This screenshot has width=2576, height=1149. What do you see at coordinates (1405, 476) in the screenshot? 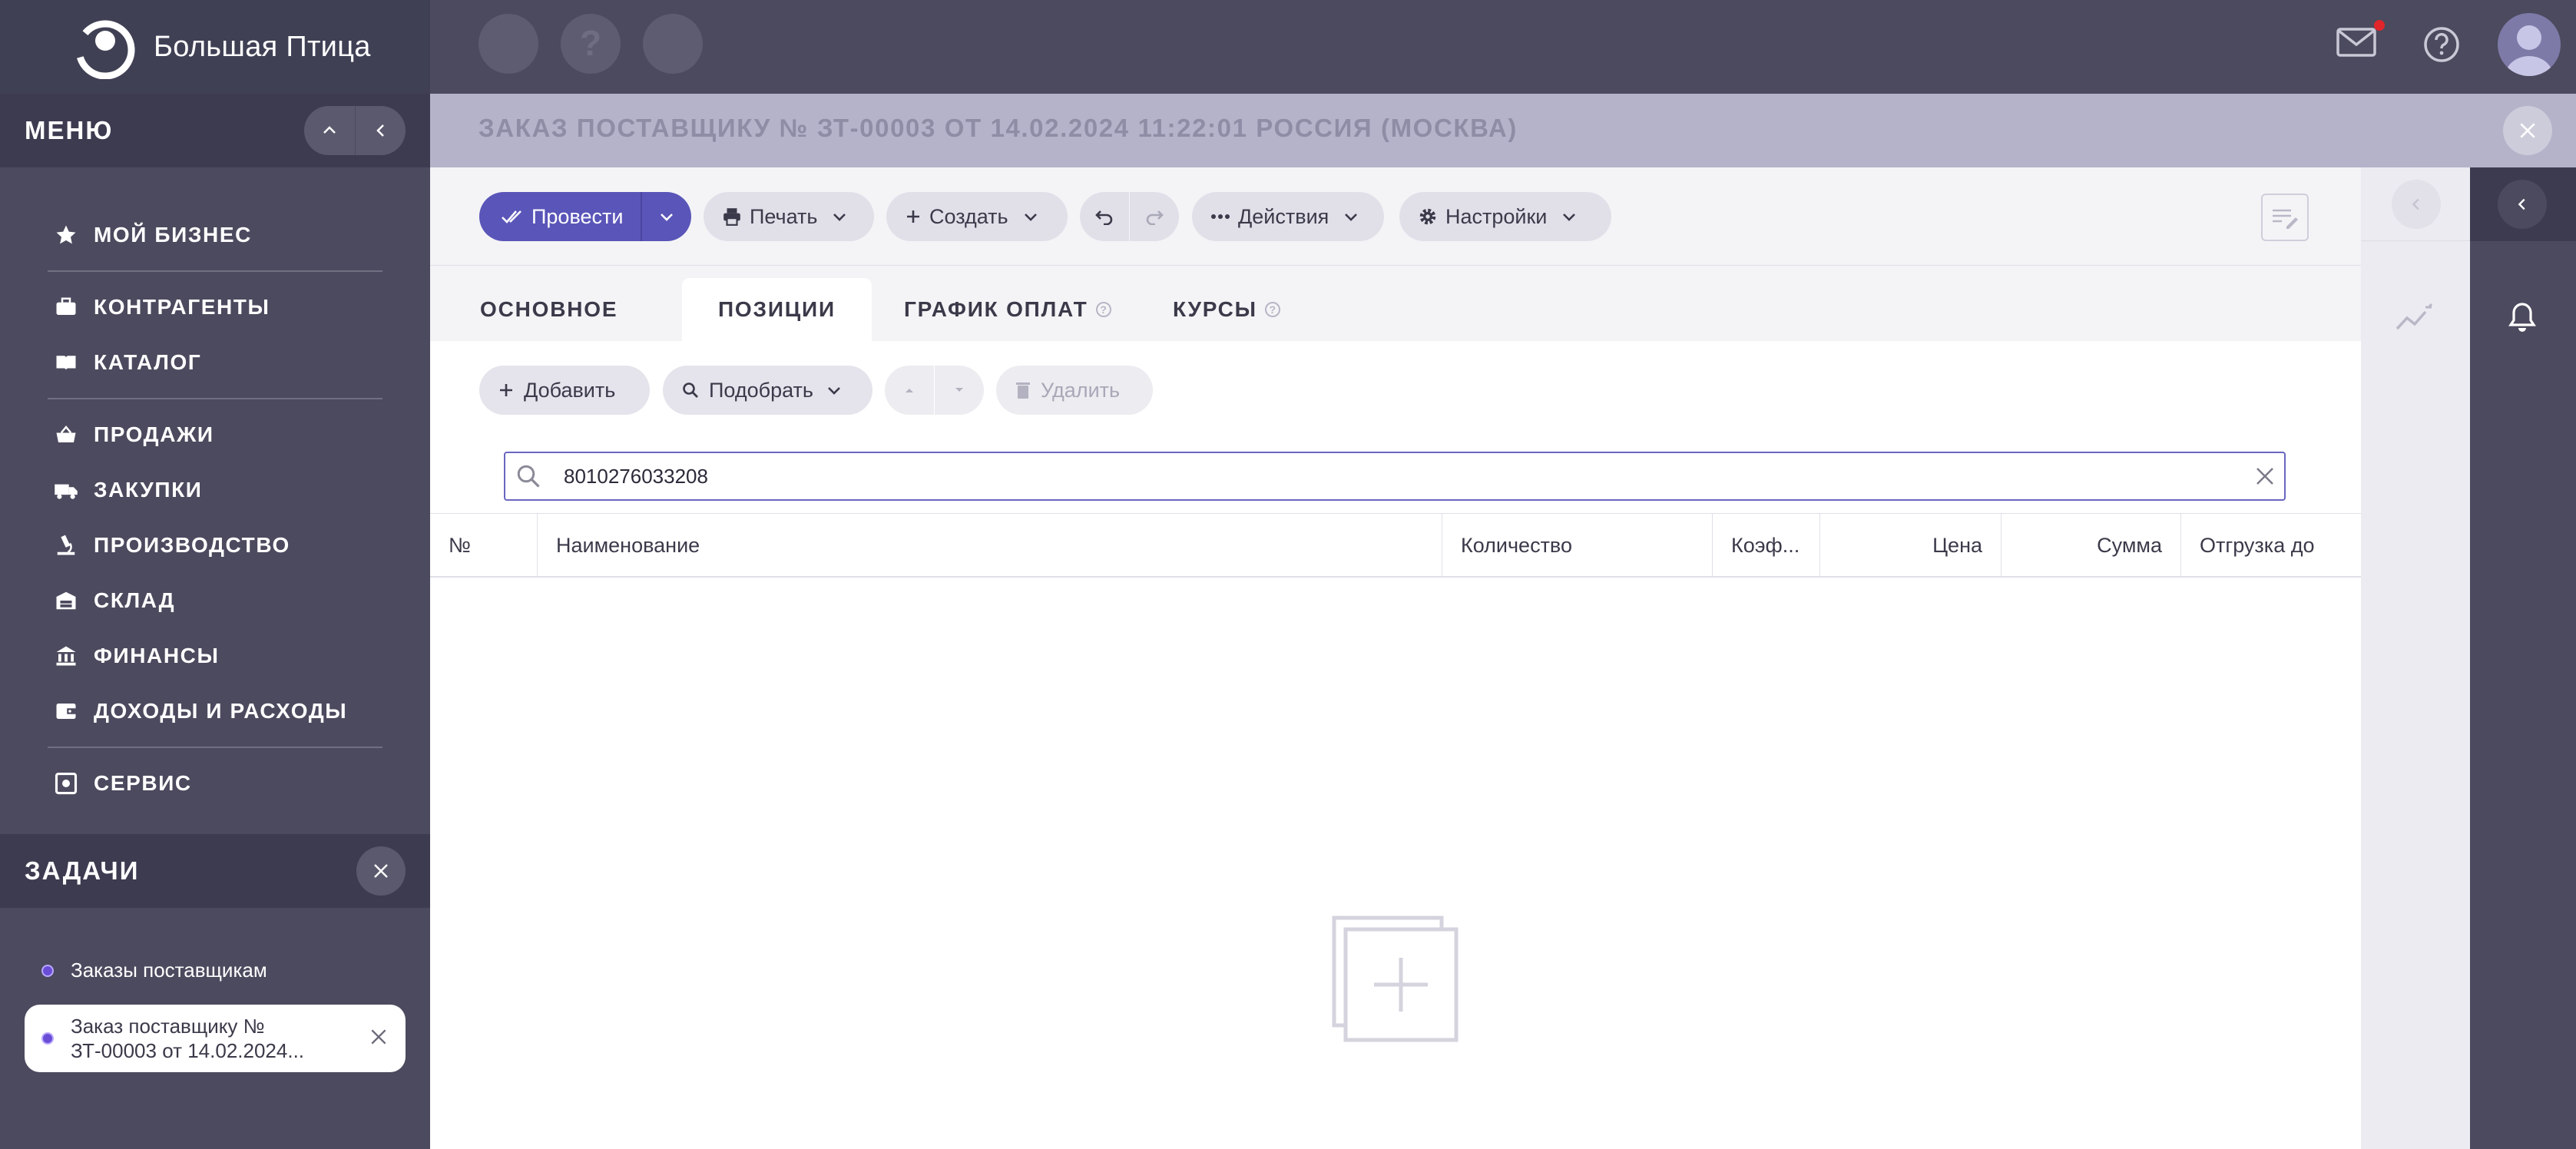
I see `search-input` at bounding box center [1405, 476].